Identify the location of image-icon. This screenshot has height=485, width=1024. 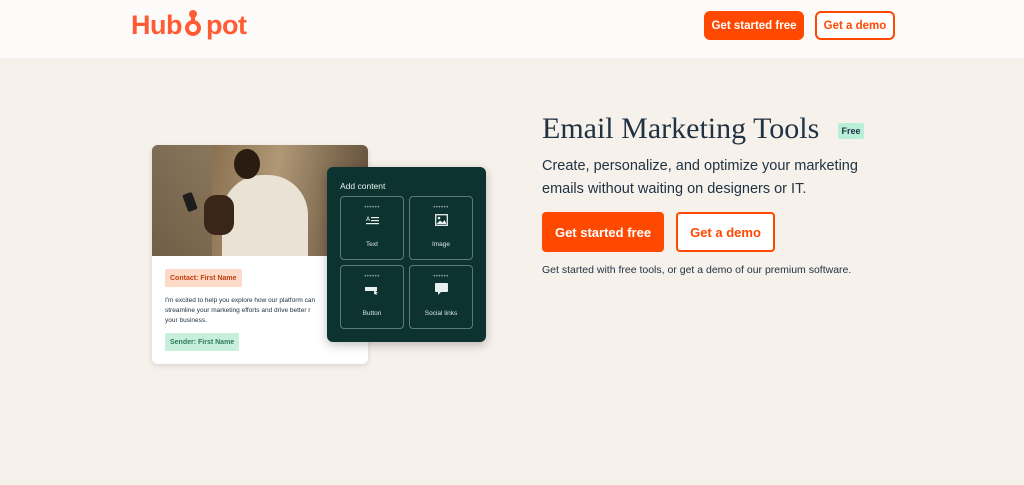
(441, 221).